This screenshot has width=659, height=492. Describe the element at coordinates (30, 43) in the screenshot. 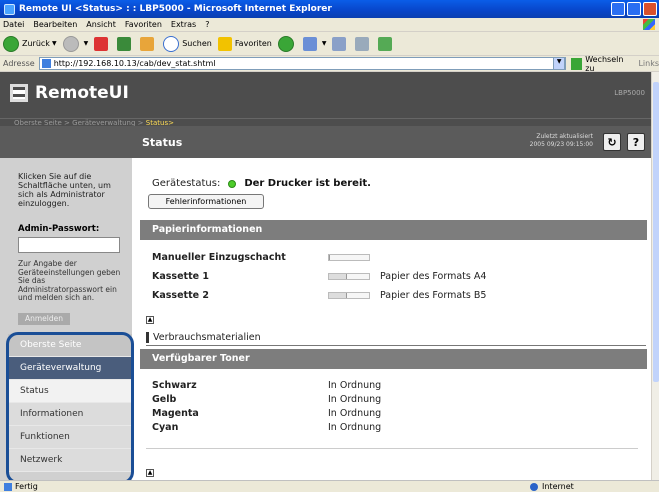

I see `back-button: Zurück ▼` at that location.